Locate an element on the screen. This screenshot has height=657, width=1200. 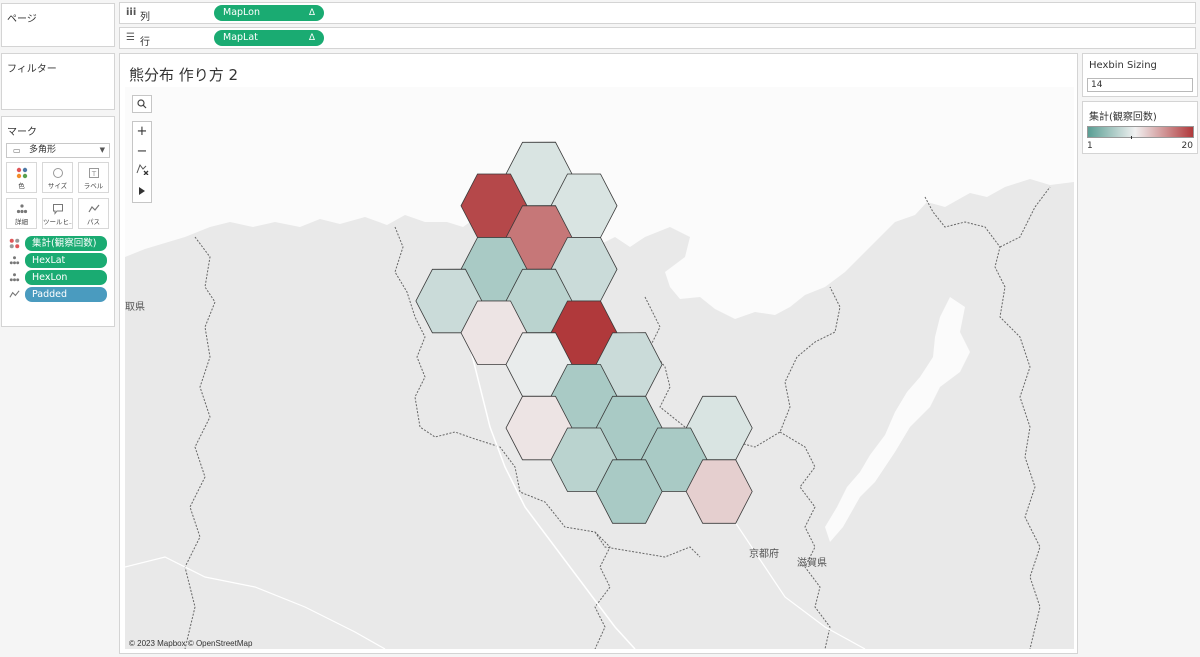
search-icon is located at coordinates (142, 104).